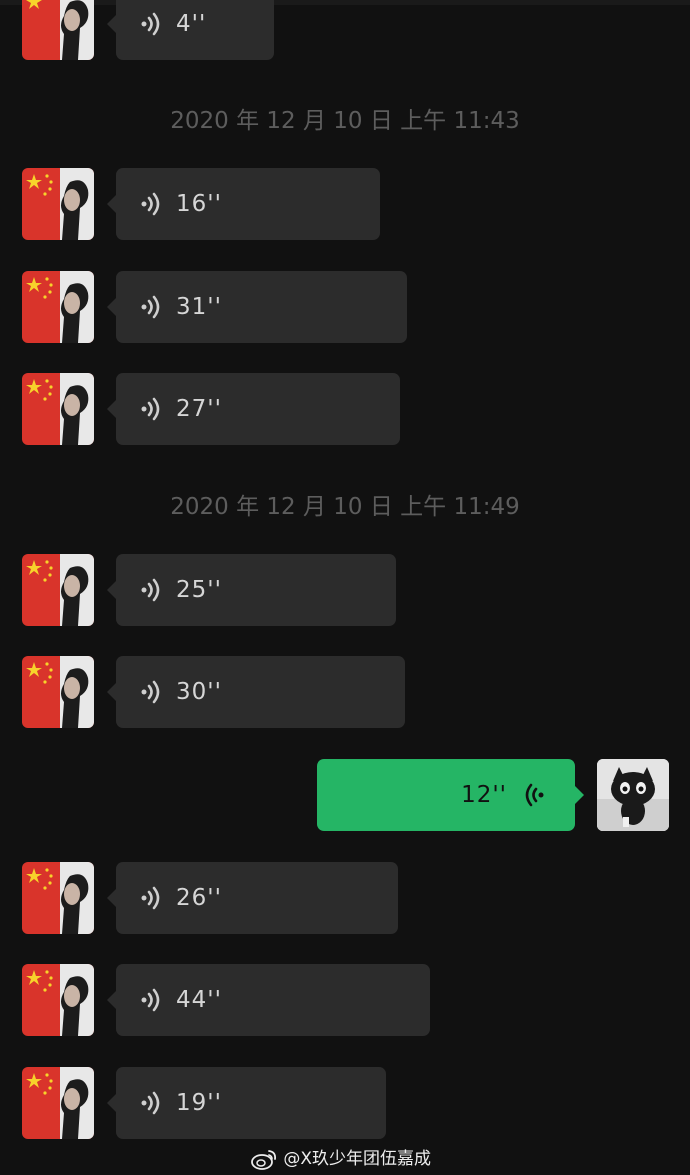  Describe the element at coordinates (253, 409) in the screenshot. I see `voice-bubble: 27''` at that location.